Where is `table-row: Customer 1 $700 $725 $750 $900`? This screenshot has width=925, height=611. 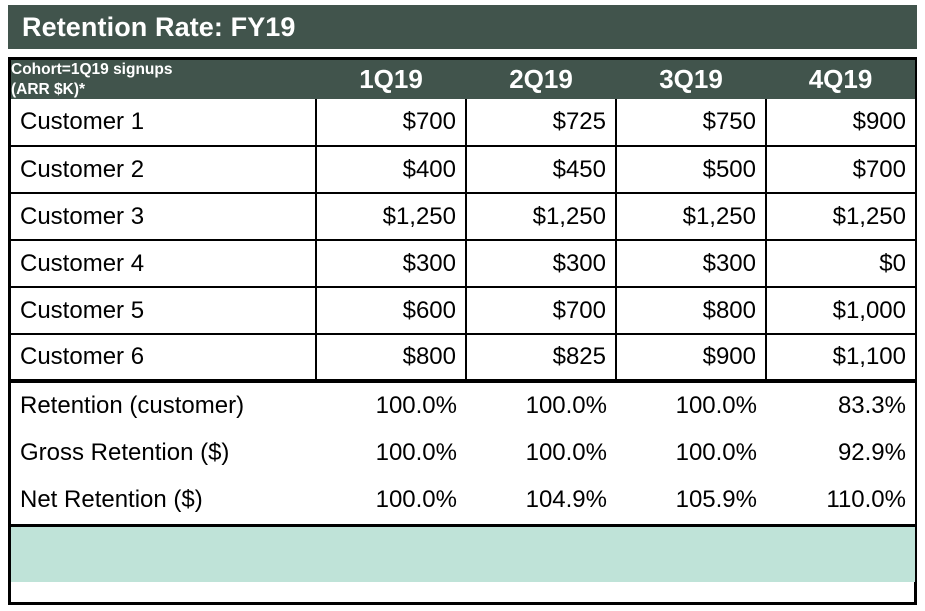 table-row: Customer 1 $700 $725 $750 $900 is located at coordinates (463, 123).